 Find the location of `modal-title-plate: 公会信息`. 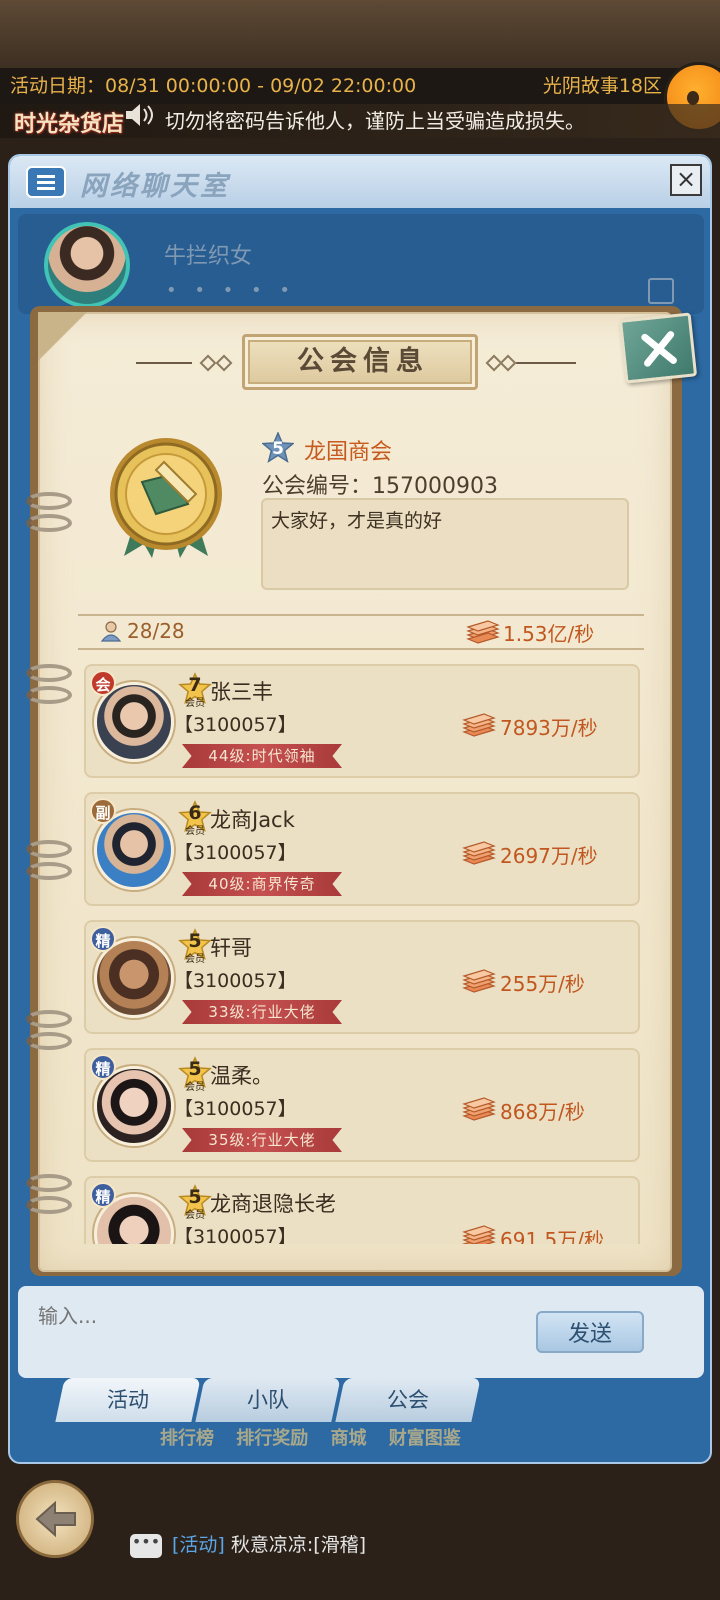

modal-title-plate: 公会信息 is located at coordinates (360, 362).